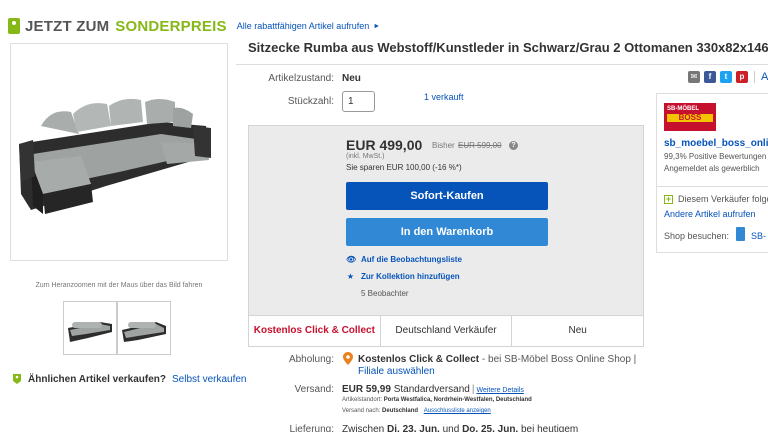 The width and height of the screenshot is (768, 432). Describe the element at coordinates (697, 236) in the screenshot. I see `visit-shop-label: Shop besuchen:` at that location.